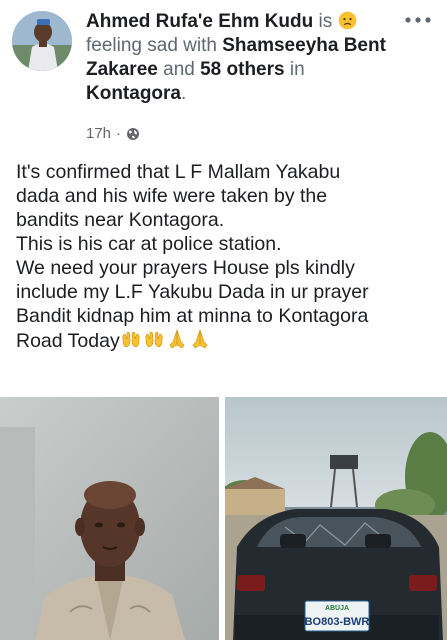  Describe the element at coordinates (120, 220) in the screenshot. I see `post-line: bandits near Kontagora.` at that location.